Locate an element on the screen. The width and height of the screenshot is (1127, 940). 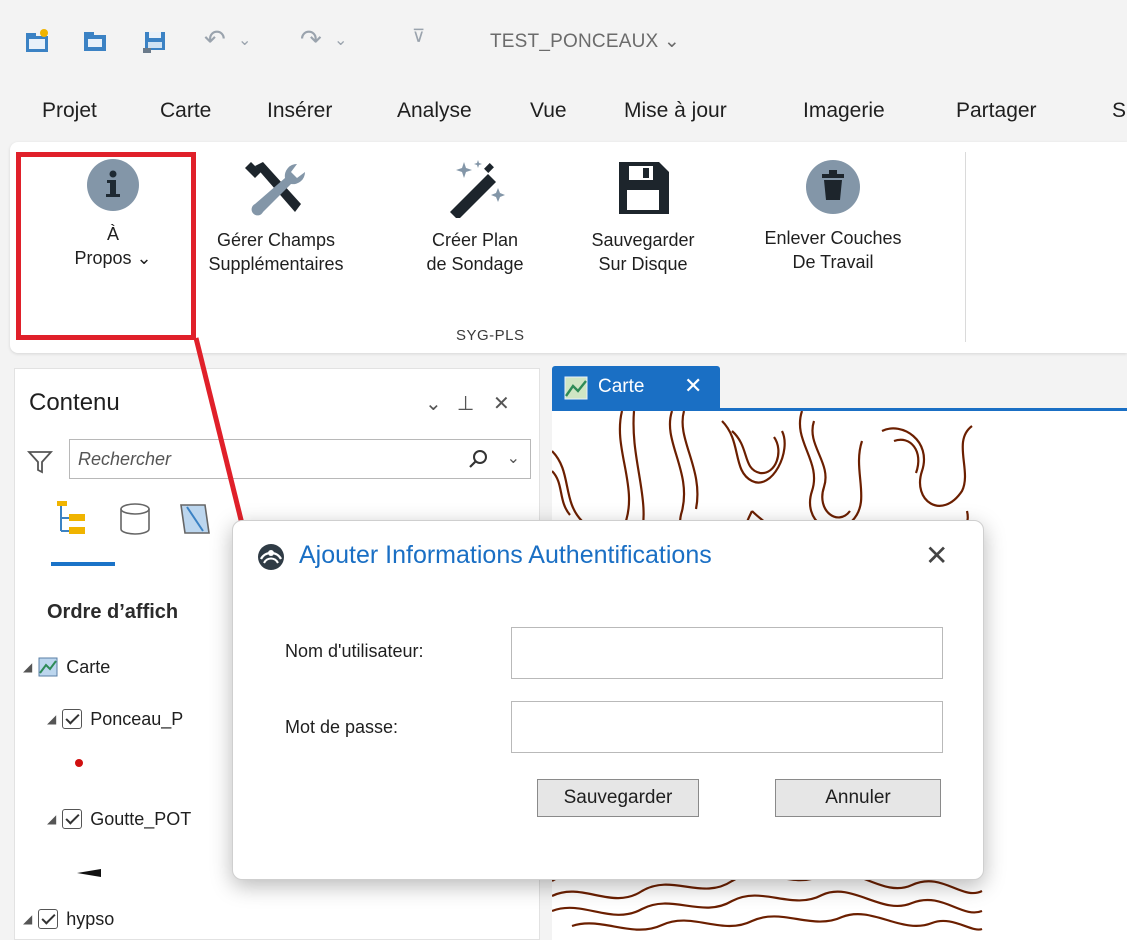
map-tab-label: Carte is located at coordinates (621, 386).